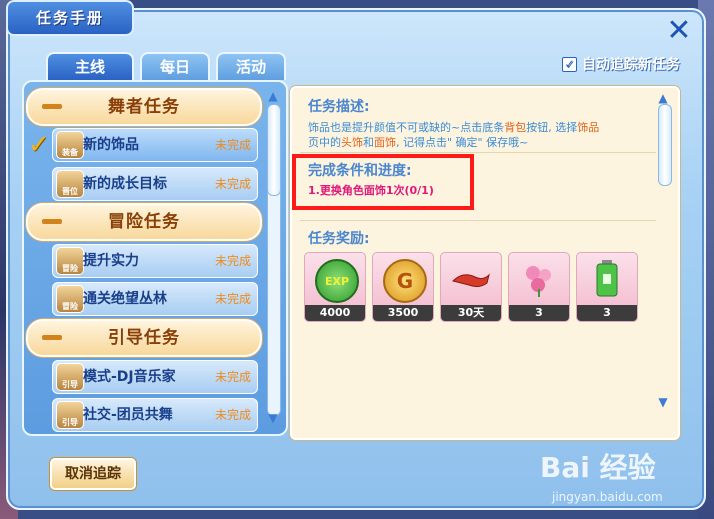  Describe the element at coordinates (129, 377) in the screenshot. I see `quest-name: 模式-DJ音乐家` at that location.